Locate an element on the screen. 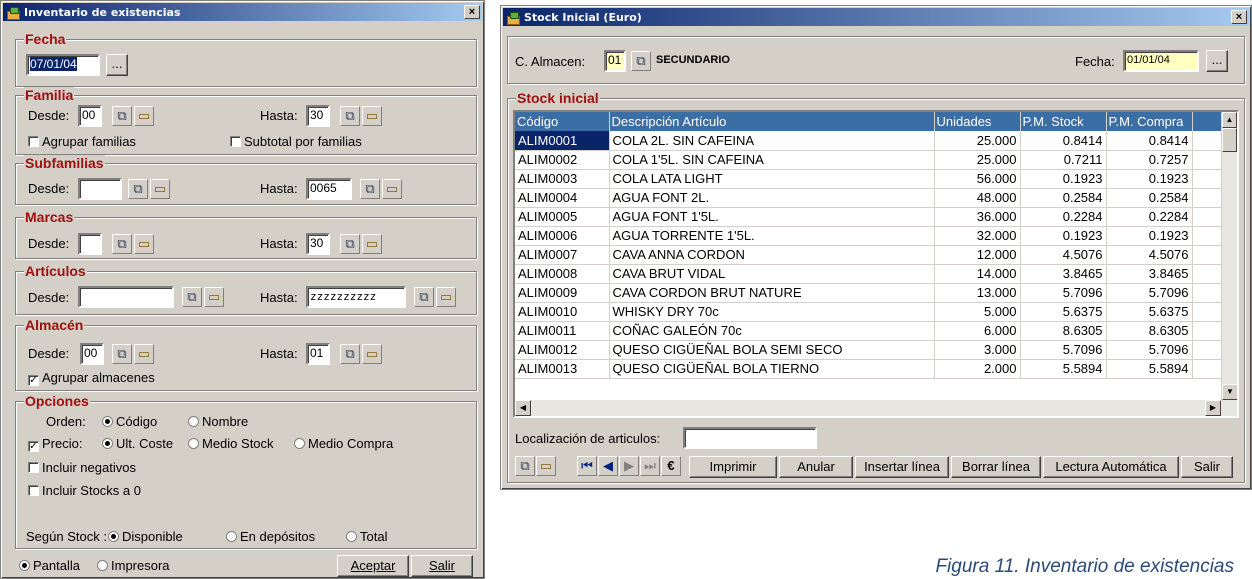 The width and height of the screenshot is (1252, 579). scroll-up-icon: ▲ is located at coordinates (1229, 120).